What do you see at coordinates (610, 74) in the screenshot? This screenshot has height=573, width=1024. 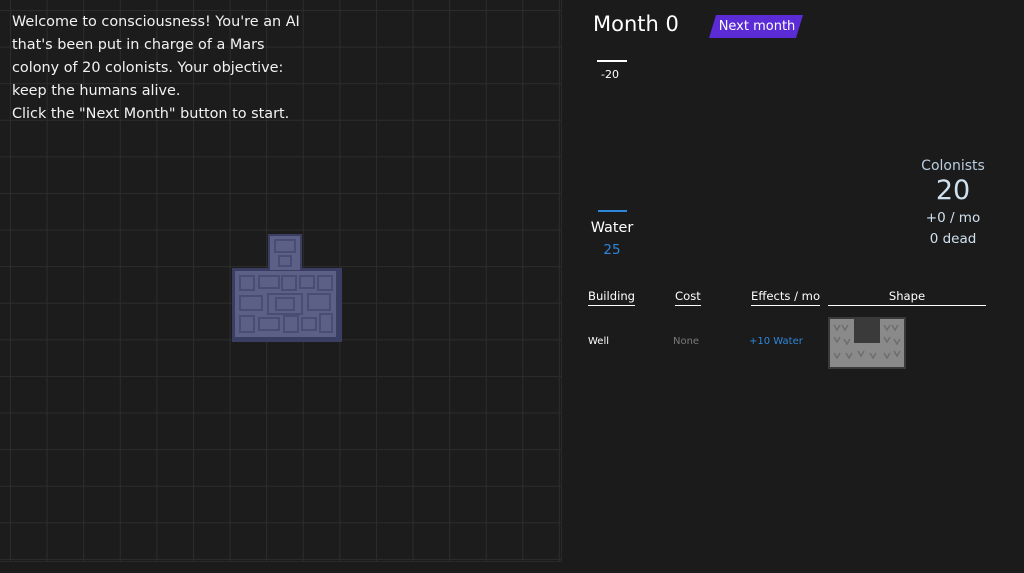 I see `chart-tick-label: -20` at bounding box center [610, 74].